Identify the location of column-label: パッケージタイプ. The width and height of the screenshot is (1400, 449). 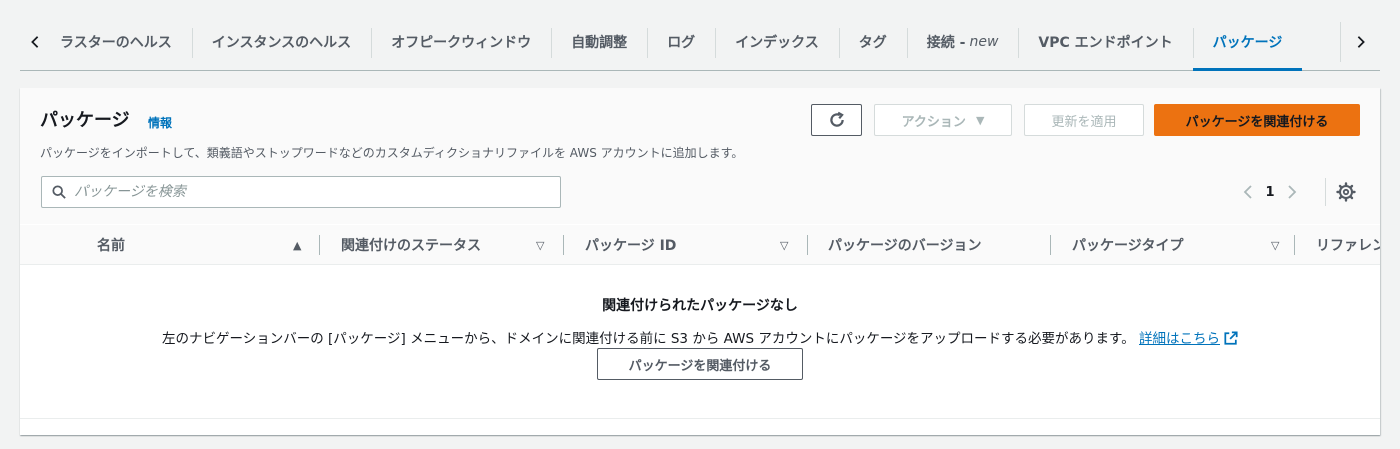
(1128, 246).